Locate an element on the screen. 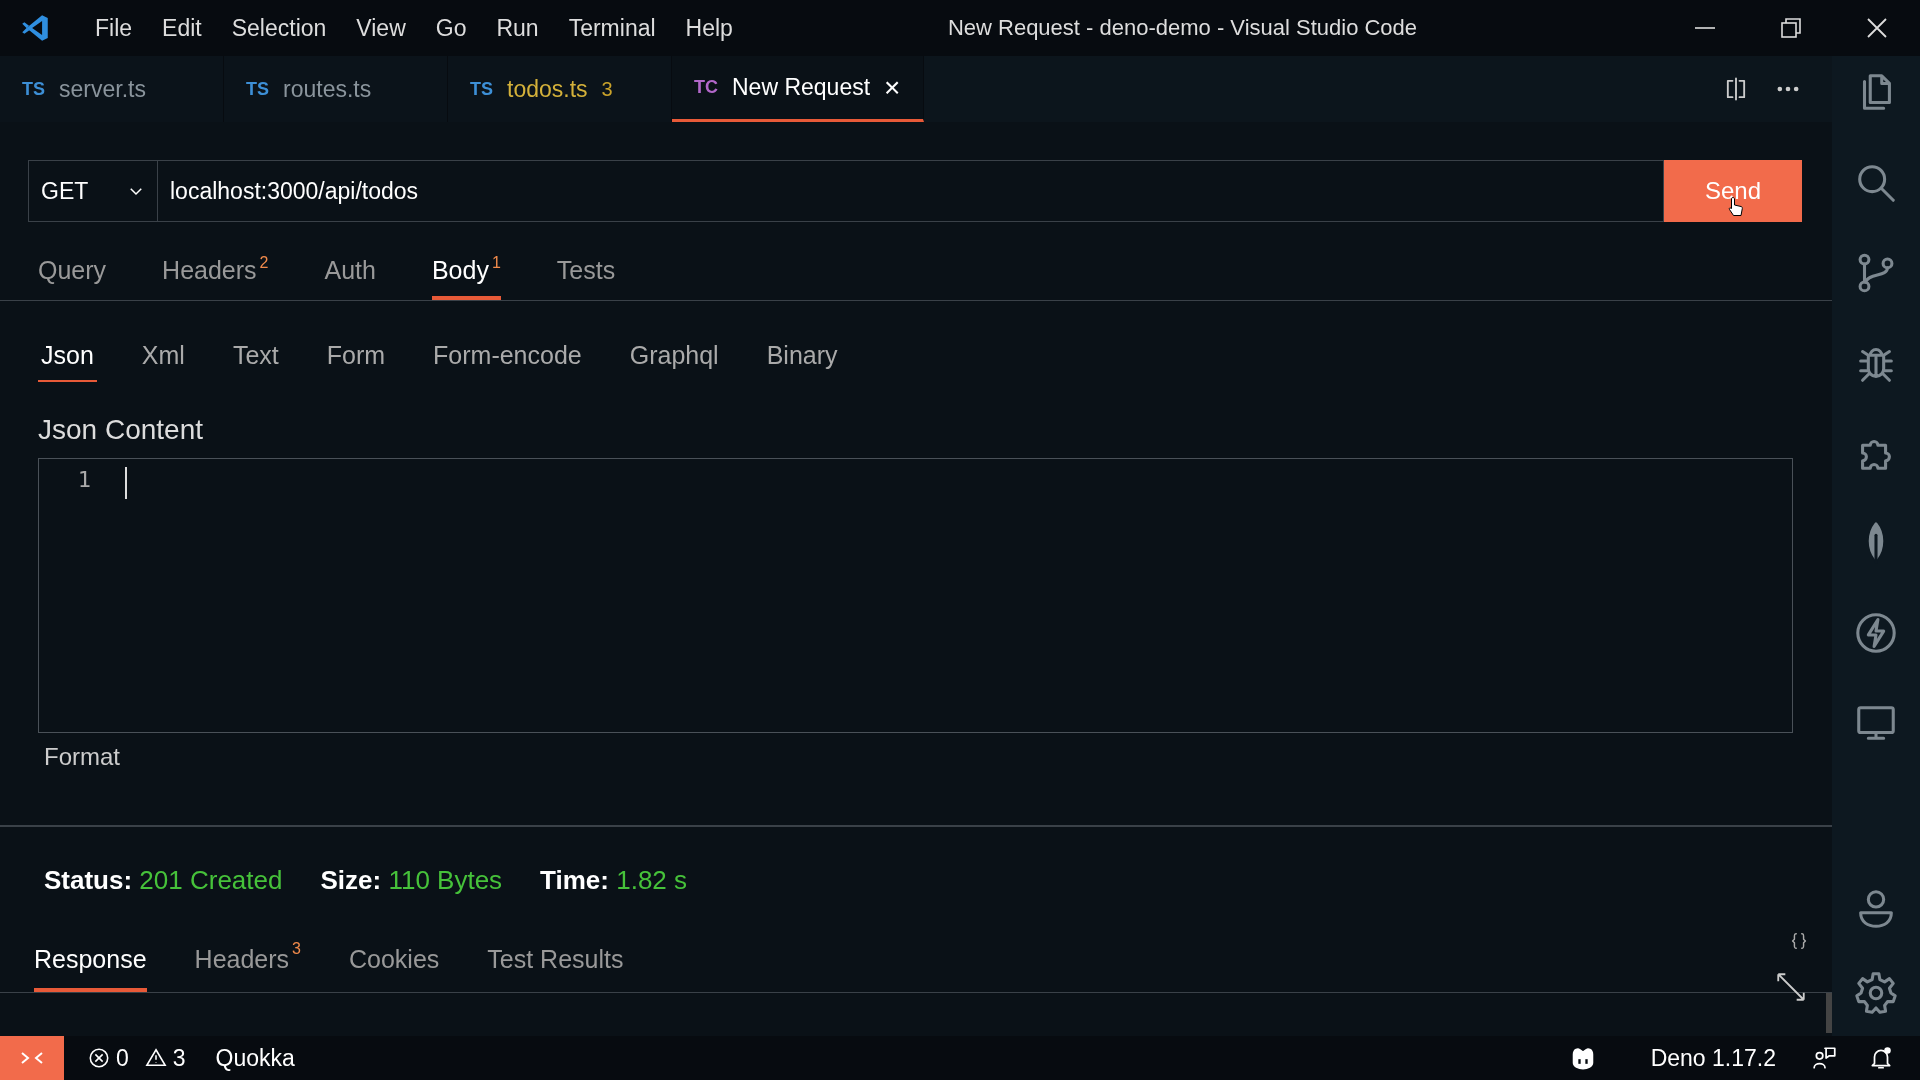 The width and height of the screenshot is (1920, 1080). body-type-tab: Graphql is located at coordinates (674, 361).